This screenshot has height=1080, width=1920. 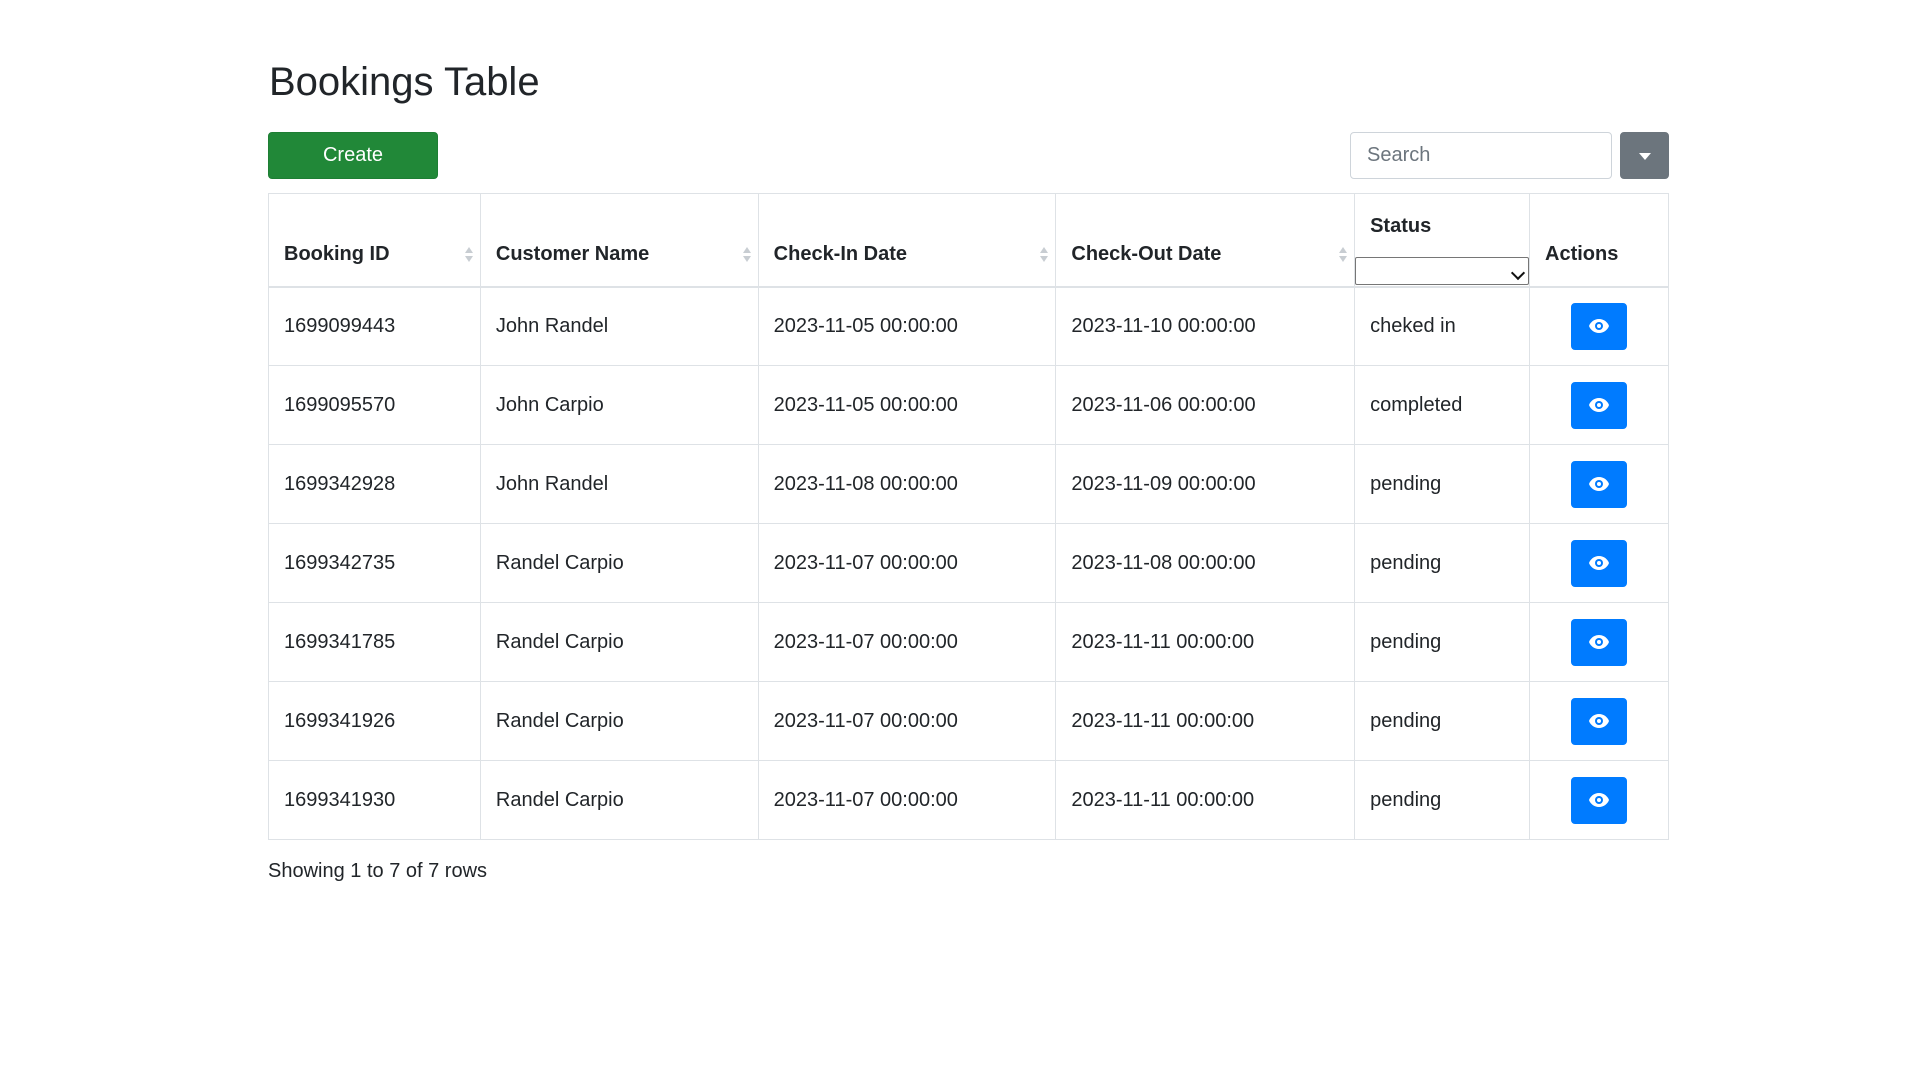 I want to click on cell-booking-id: 1699342928, so click(x=374, y=484).